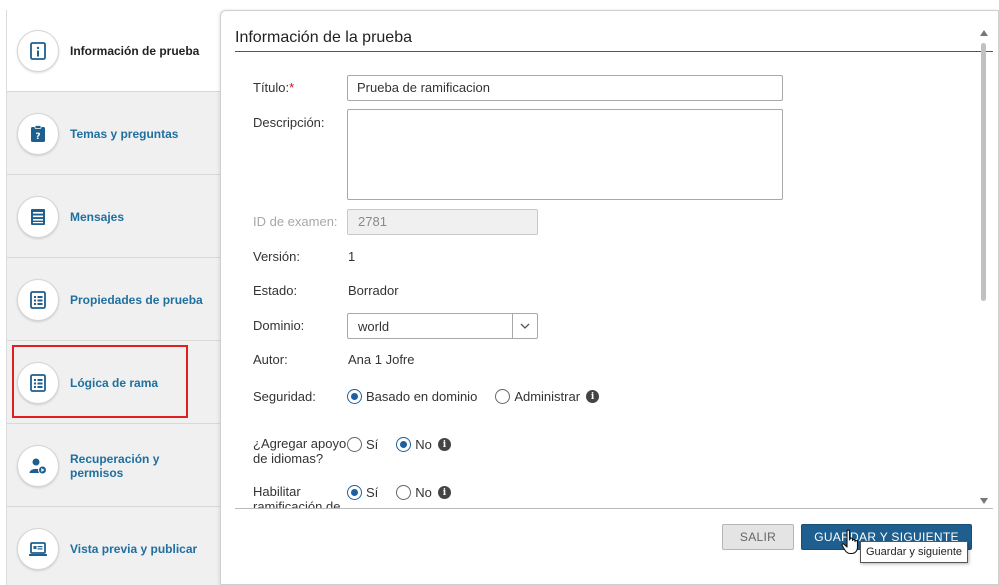 The image size is (999, 585). I want to click on scroll-down-arrow-icon, so click(984, 501).